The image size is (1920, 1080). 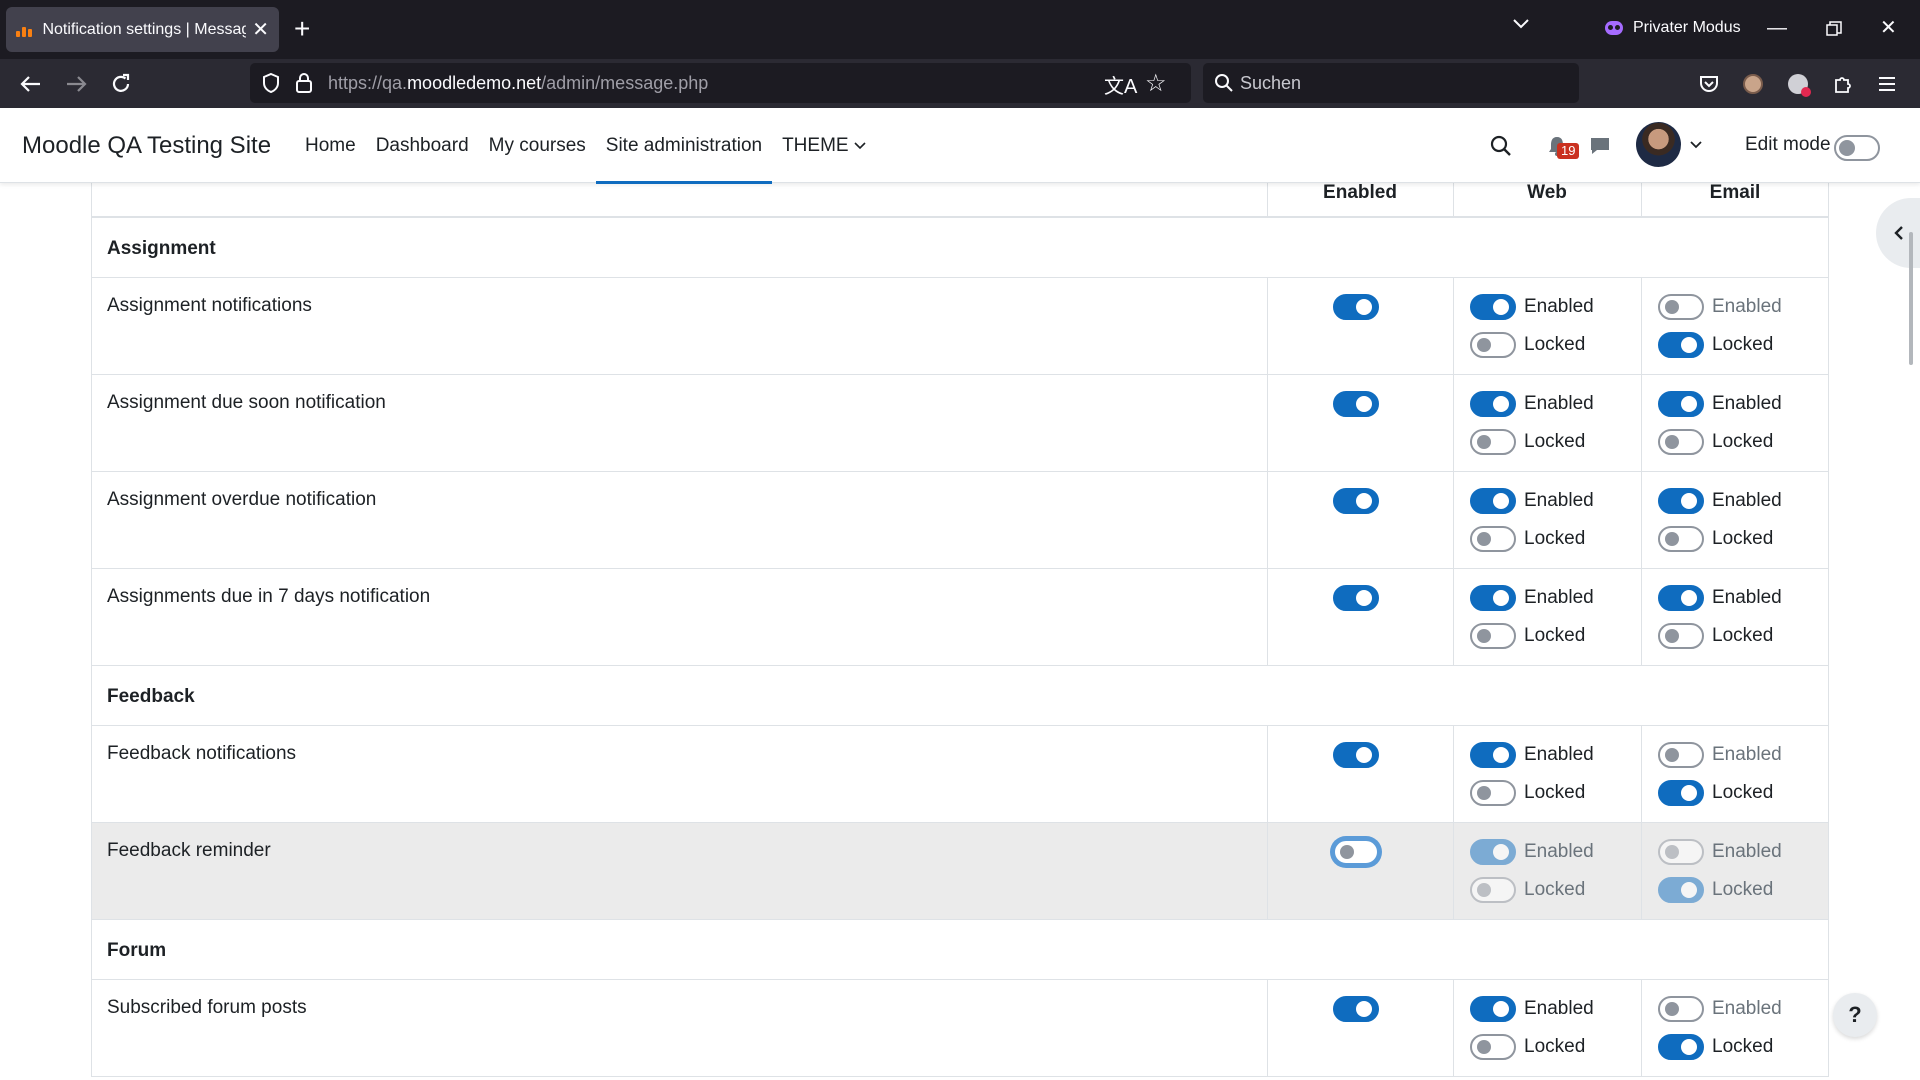 What do you see at coordinates (24, 30) in the screenshot?
I see `moodle-favicon-icon` at bounding box center [24, 30].